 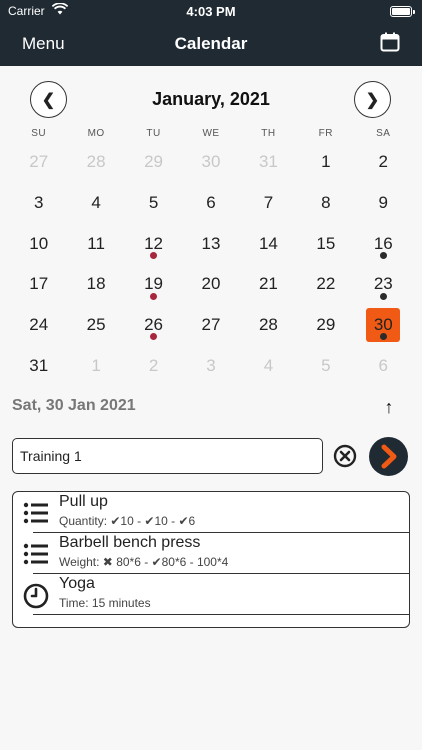 I want to click on day-cell: 14, so click(x=268, y=243).